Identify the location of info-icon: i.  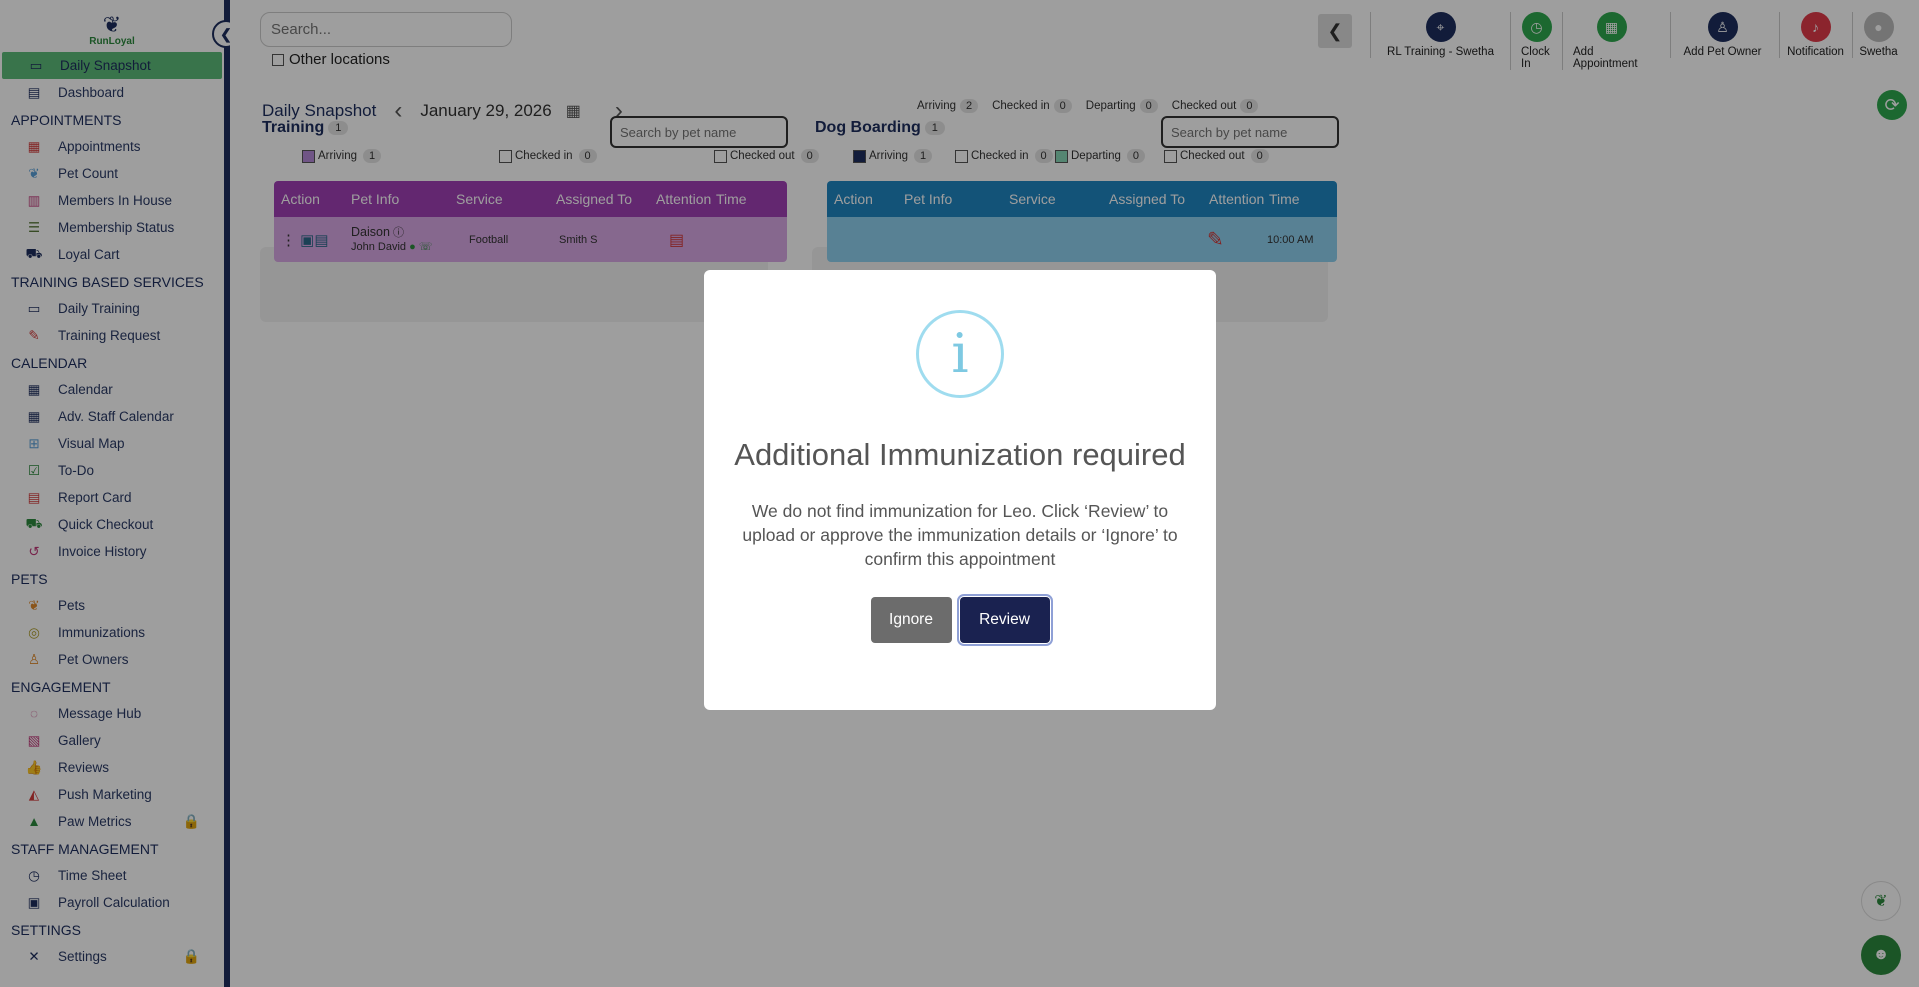
(960, 354).